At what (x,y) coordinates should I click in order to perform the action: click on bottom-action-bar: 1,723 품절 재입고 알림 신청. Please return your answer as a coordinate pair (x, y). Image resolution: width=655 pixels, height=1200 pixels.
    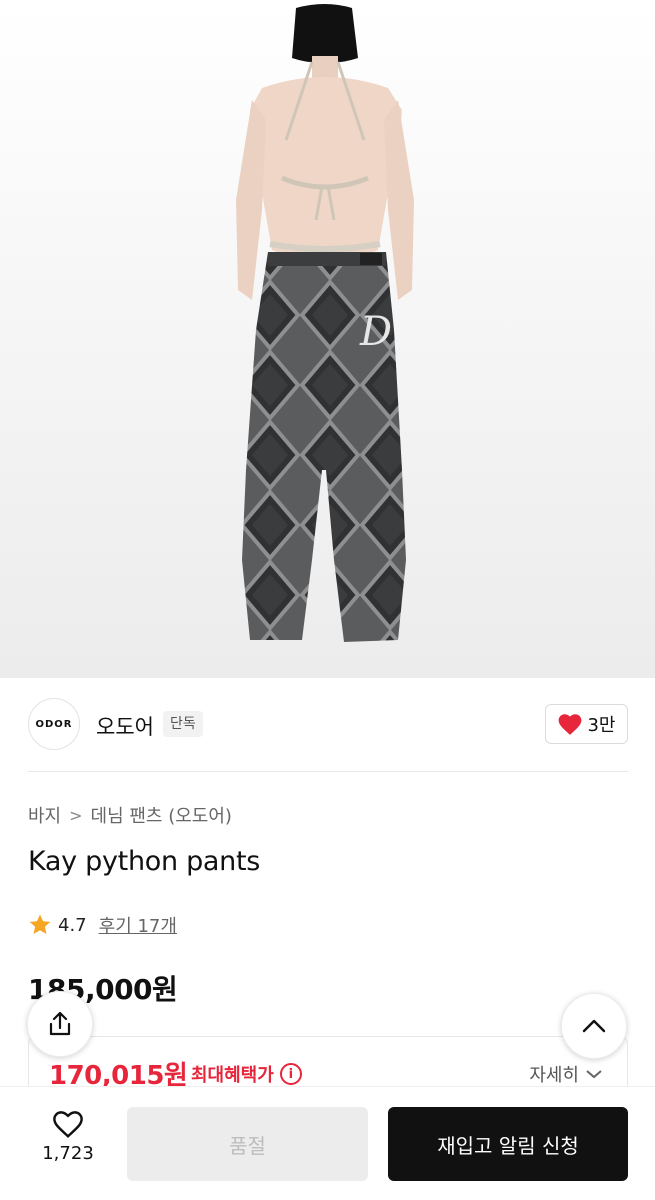
    Looking at the image, I should click on (327, 1143).